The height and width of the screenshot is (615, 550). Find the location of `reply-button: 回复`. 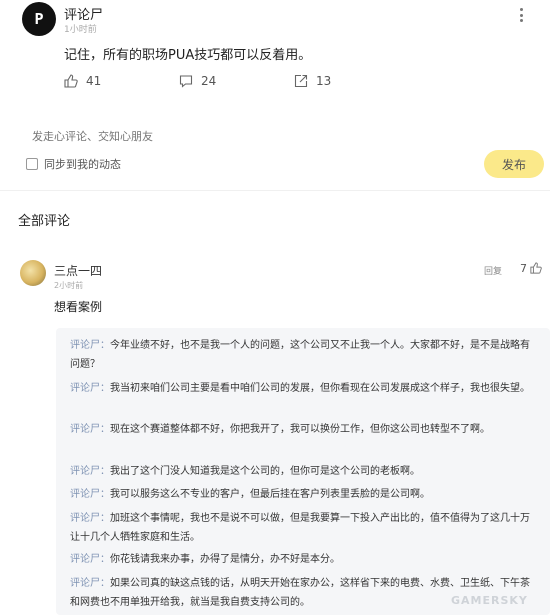

reply-button: 回复 is located at coordinates (493, 270).